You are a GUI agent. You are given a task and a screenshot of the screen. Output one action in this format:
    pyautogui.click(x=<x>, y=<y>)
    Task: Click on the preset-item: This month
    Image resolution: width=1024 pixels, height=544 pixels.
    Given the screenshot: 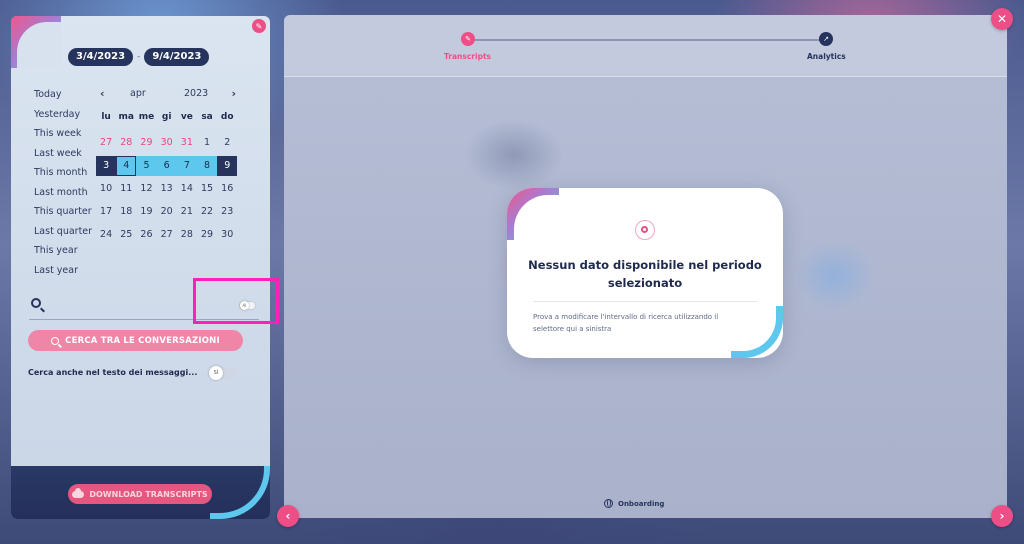 What is the action you would take?
    pyautogui.click(x=63, y=176)
    